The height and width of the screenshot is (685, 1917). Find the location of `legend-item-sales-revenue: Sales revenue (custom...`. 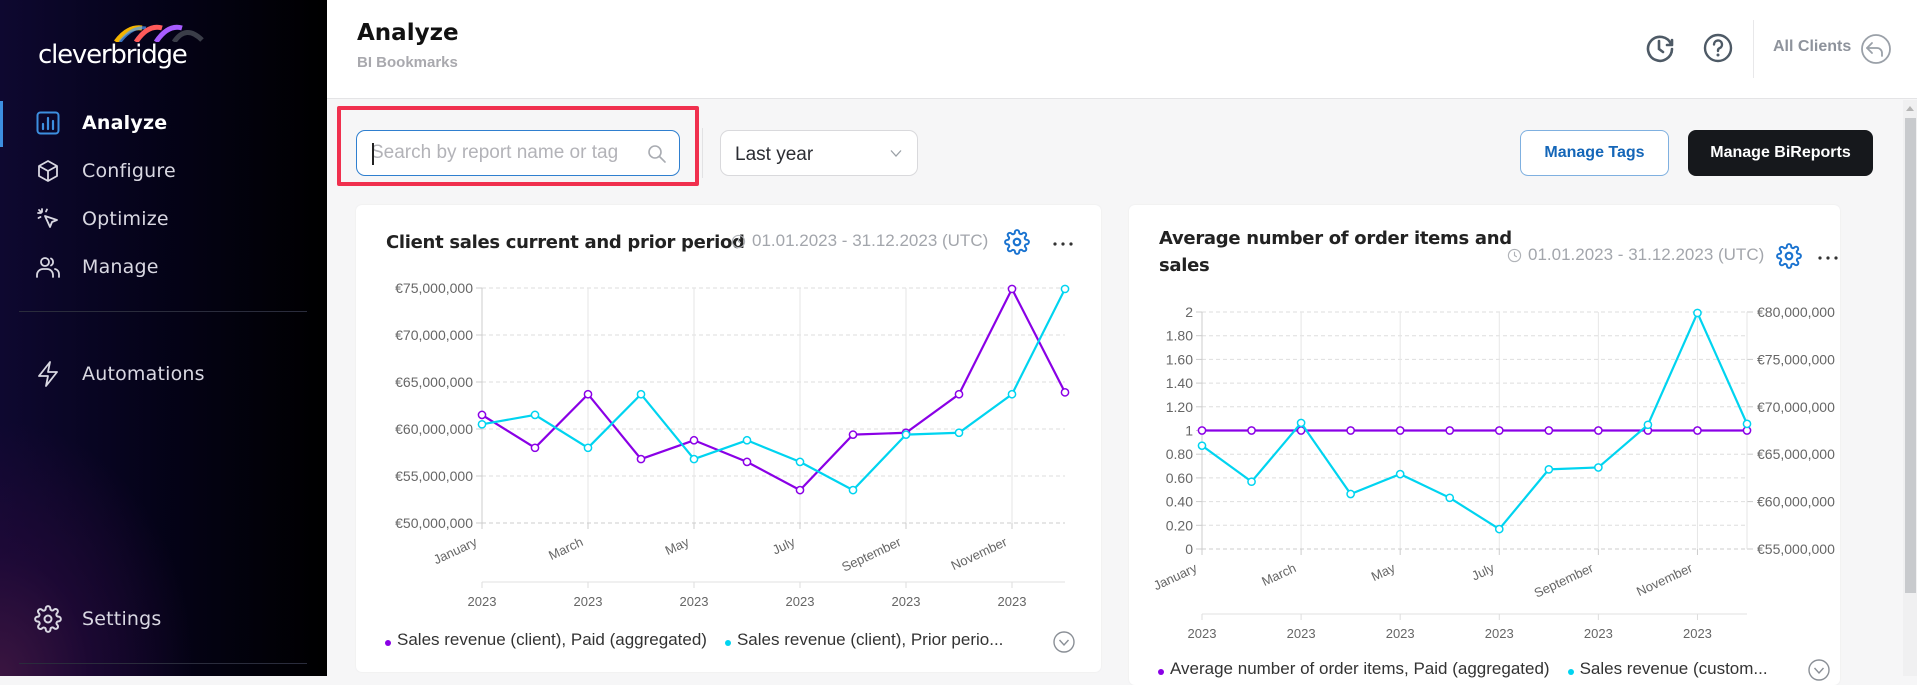

legend-item-sales-revenue: Sales revenue (custom... is located at coordinates (1667, 669).